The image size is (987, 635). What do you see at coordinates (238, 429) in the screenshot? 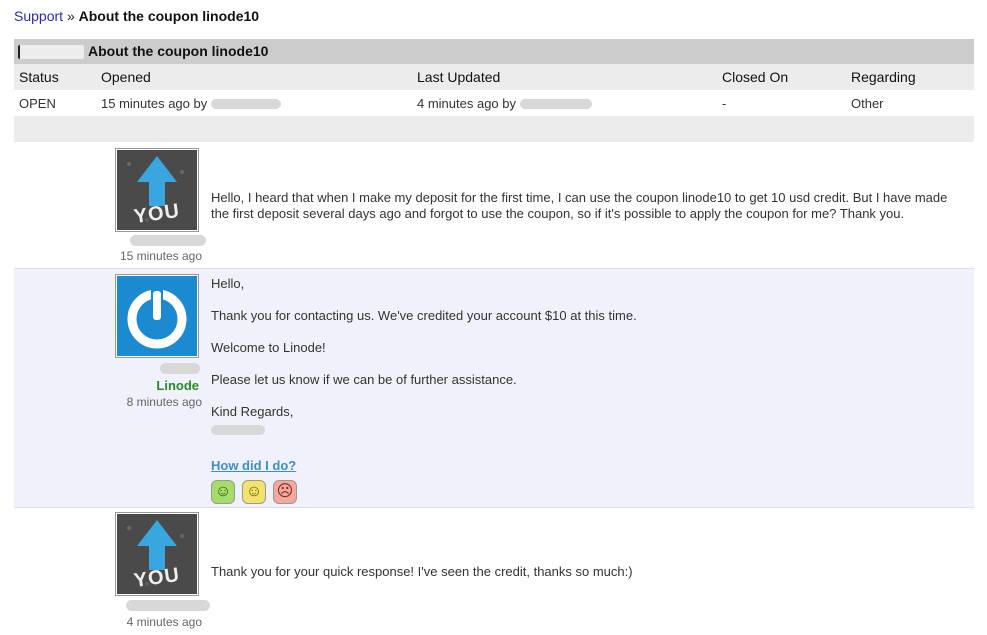
I see `redacted-signature` at bounding box center [238, 429].